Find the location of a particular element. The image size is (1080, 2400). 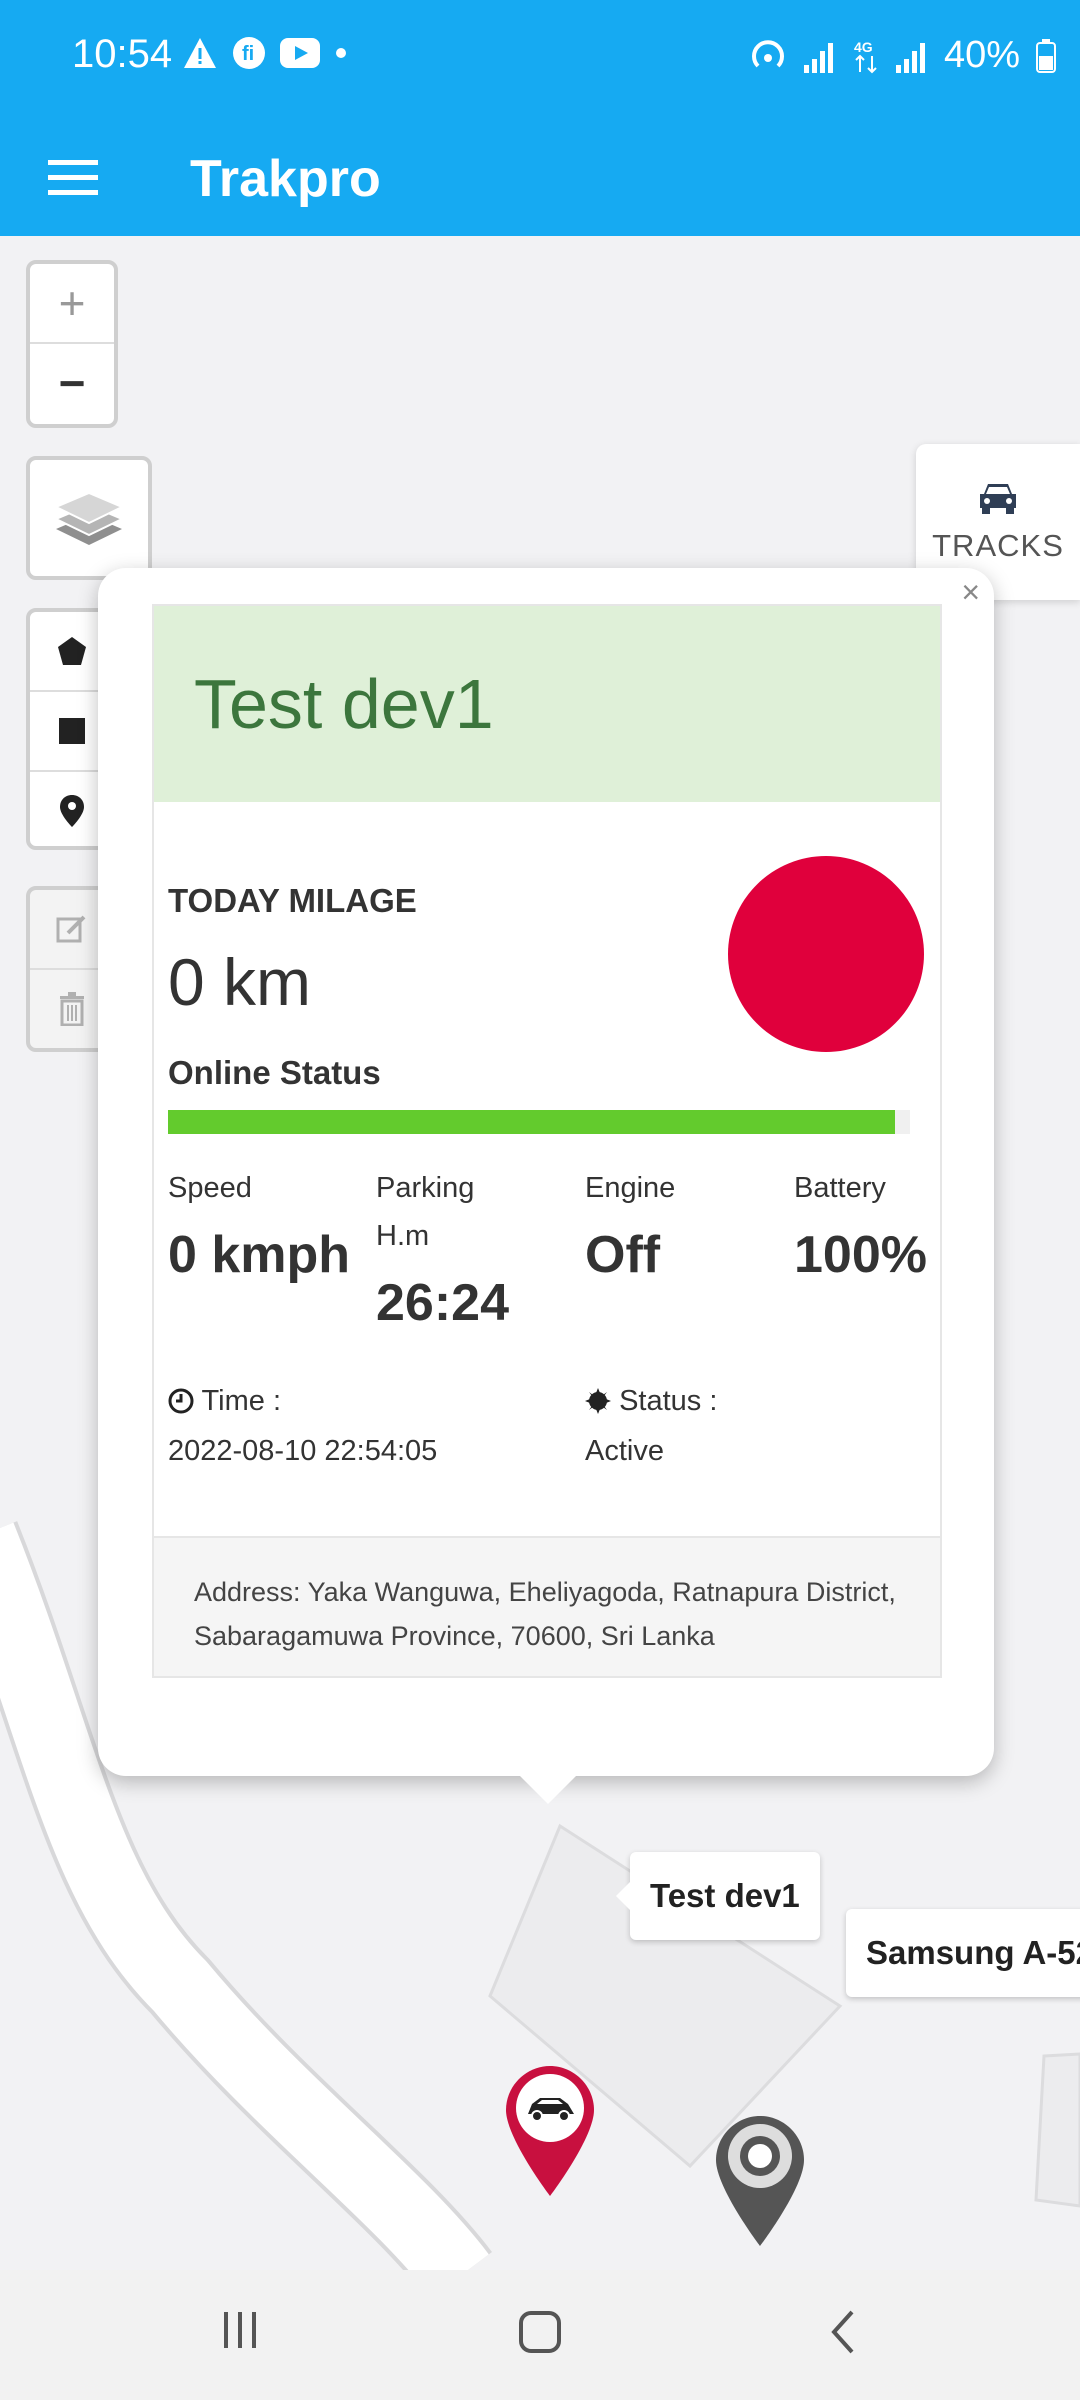

stat-battery: Battery 100% is located at coordinates (894, 1224).